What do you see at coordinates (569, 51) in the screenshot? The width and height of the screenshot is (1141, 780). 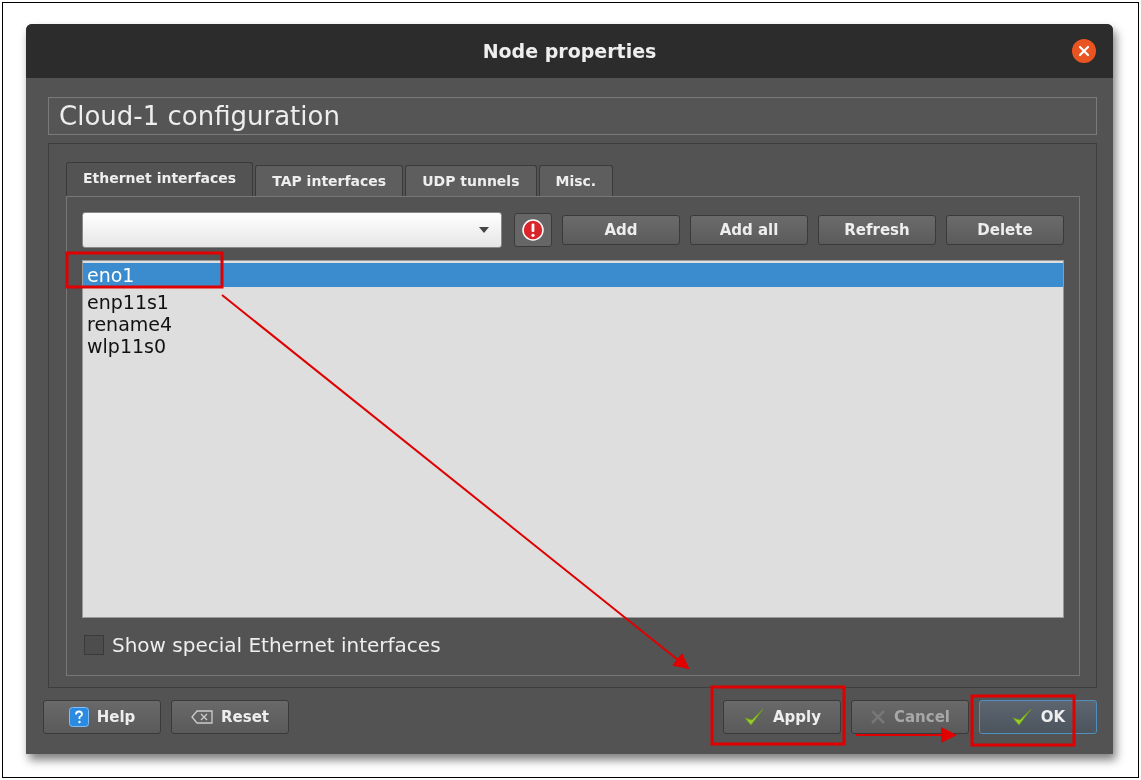 I see `window-title: Node properties` at bounding box center [569, 51].